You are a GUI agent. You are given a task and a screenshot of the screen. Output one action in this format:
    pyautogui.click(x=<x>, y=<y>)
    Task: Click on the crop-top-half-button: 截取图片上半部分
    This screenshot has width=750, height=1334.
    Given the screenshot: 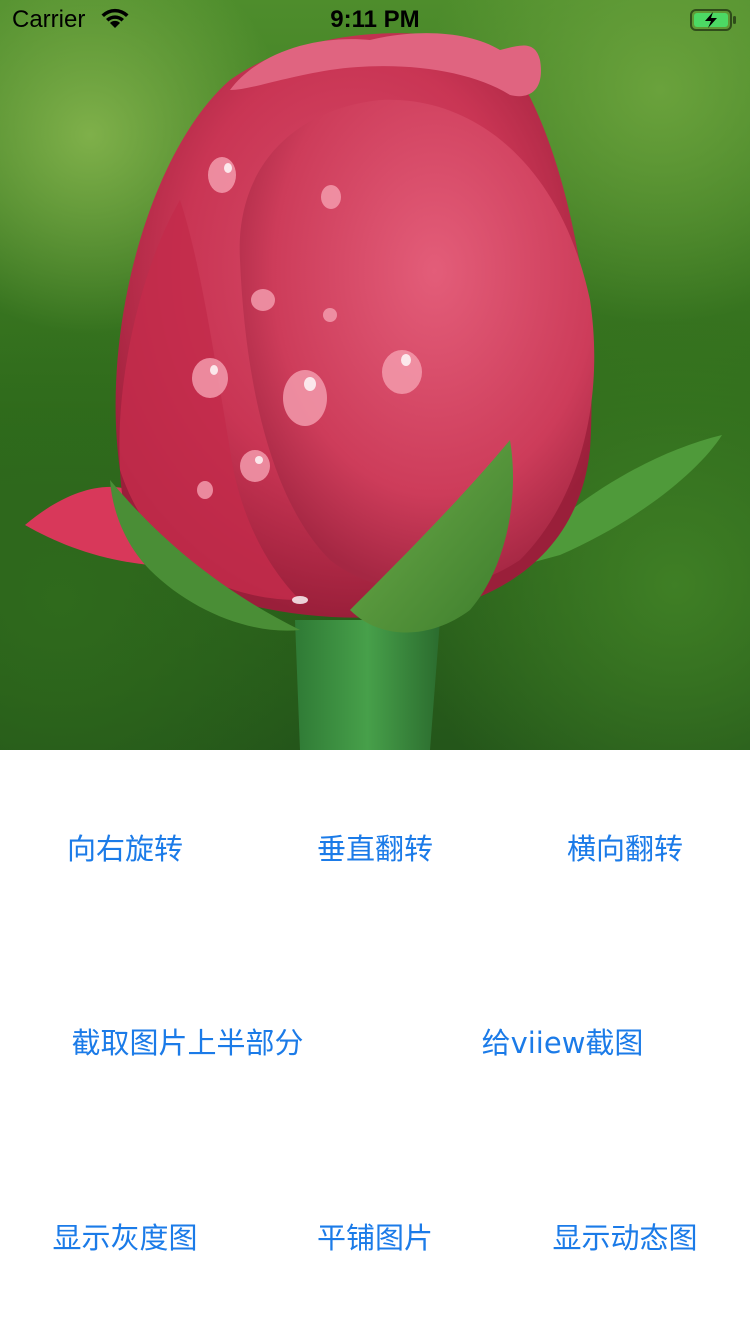 What is the action you would take?
    pyautogui.click(x=187, y=1043)
    